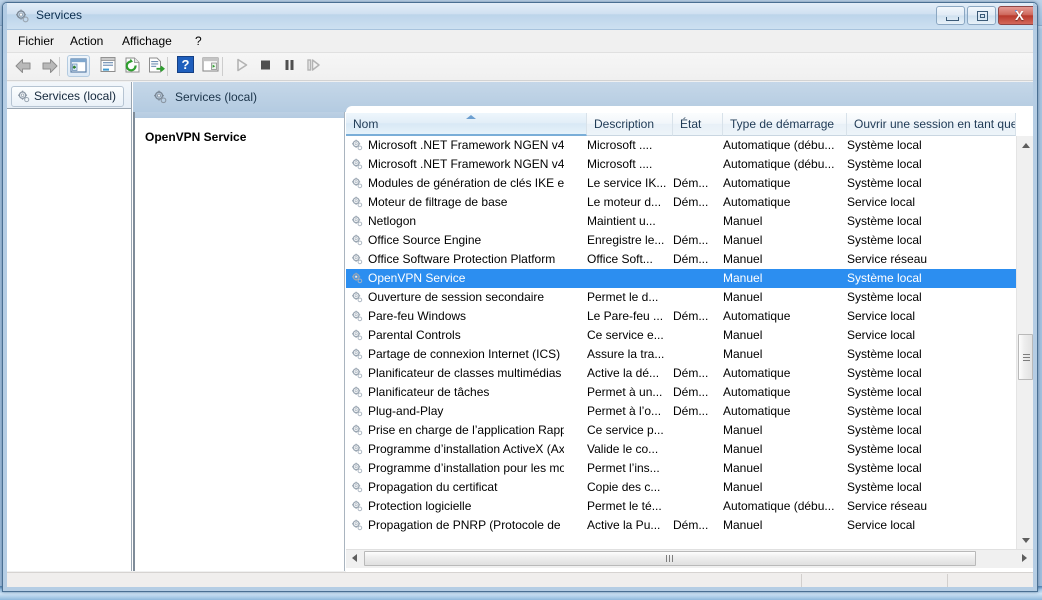 This screenshot has height=600, width=1042. I want to click on scroll-left-button, so click(354, 558).